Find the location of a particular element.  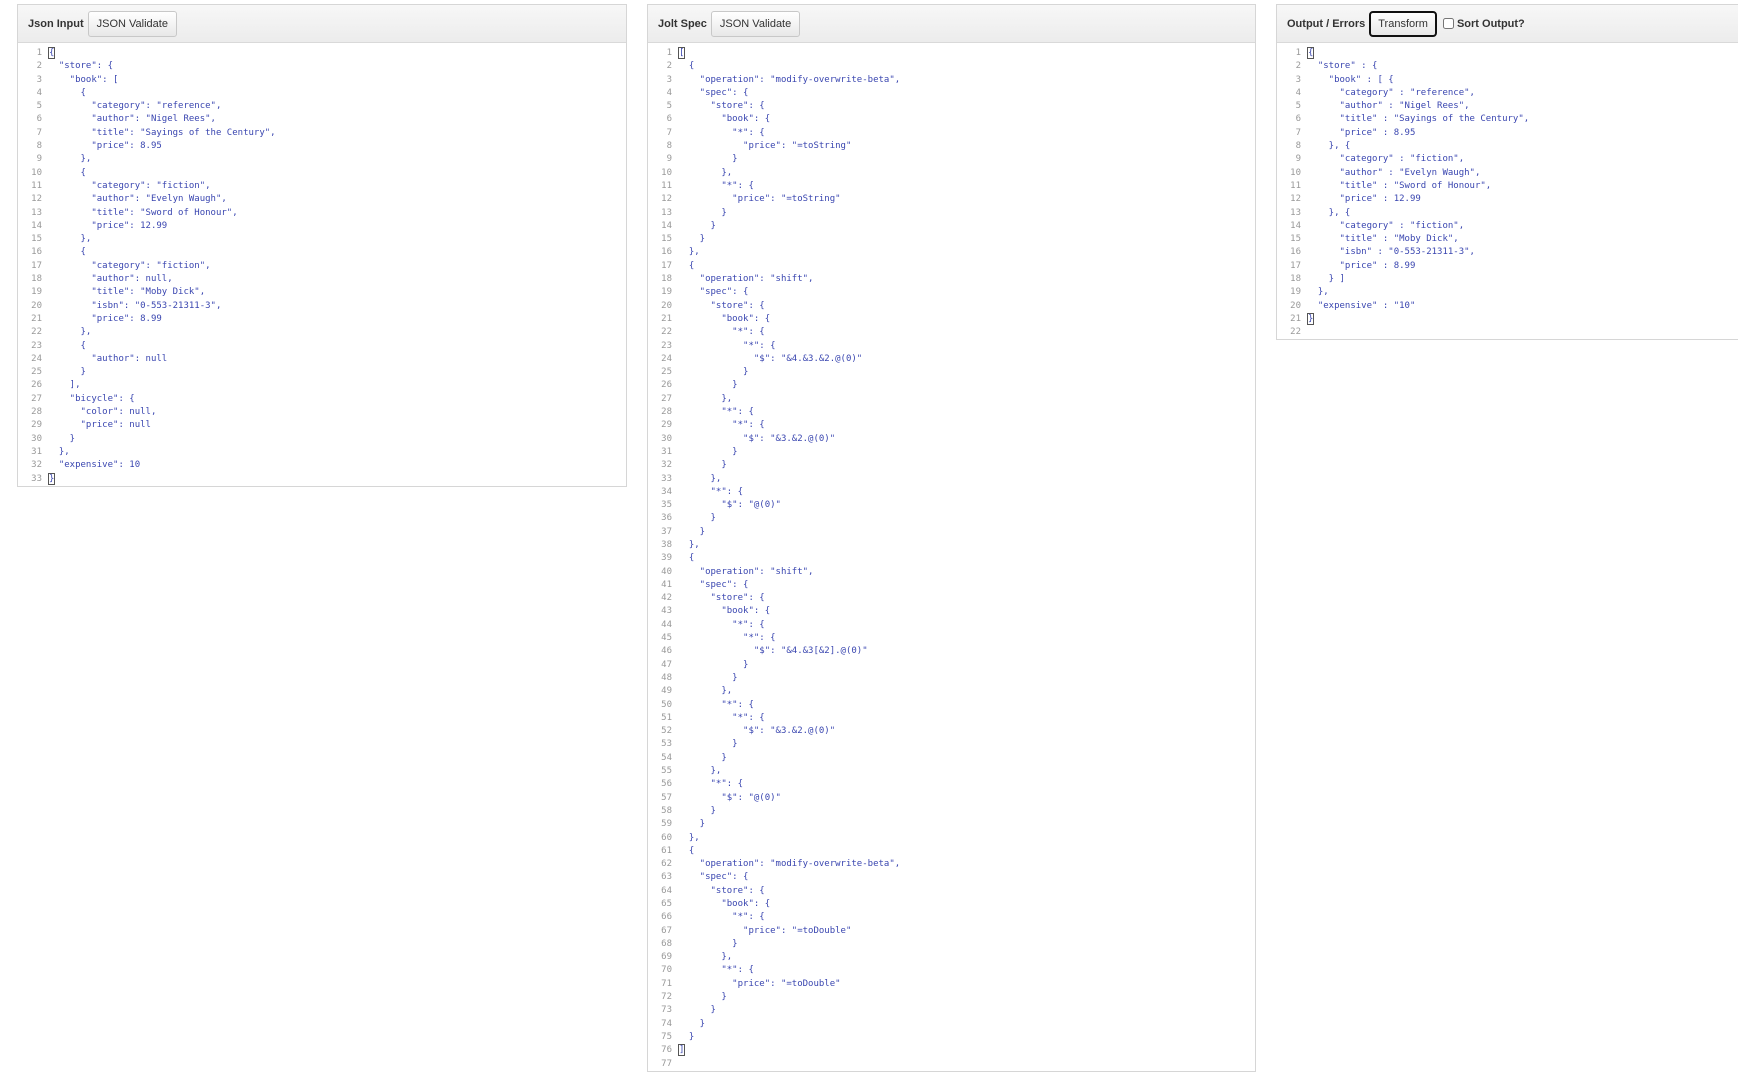

line-number: 9 is located at coordinates (39, 159).